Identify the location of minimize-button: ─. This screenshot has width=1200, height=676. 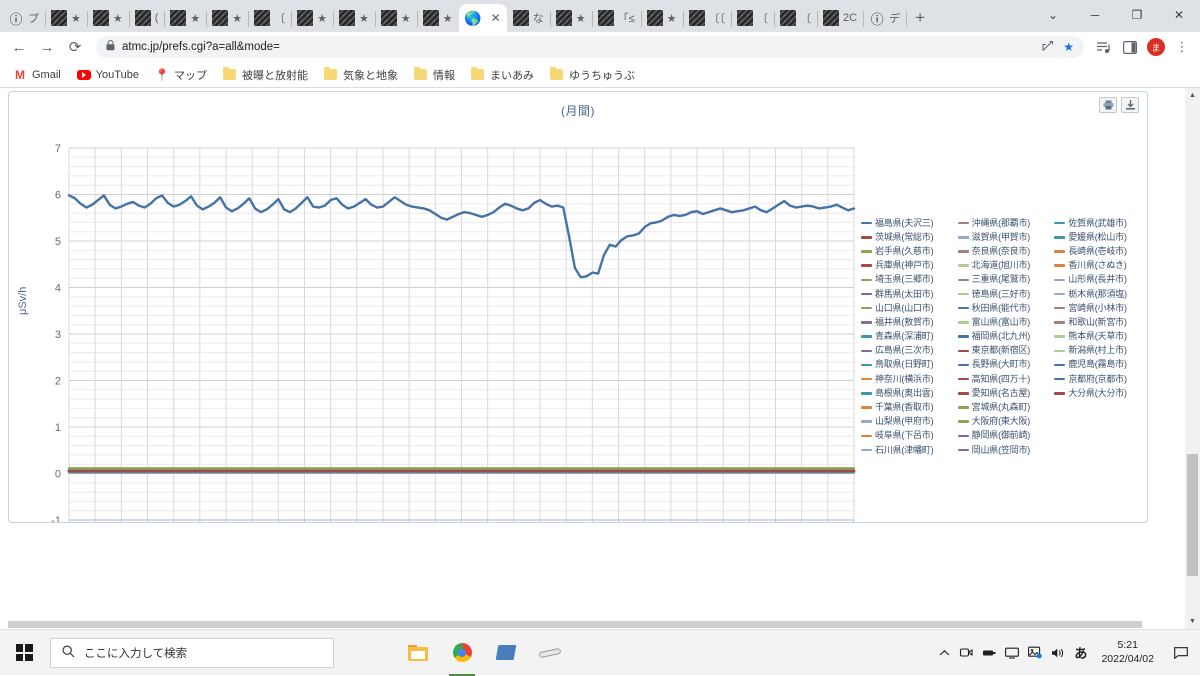
(1095, 15).